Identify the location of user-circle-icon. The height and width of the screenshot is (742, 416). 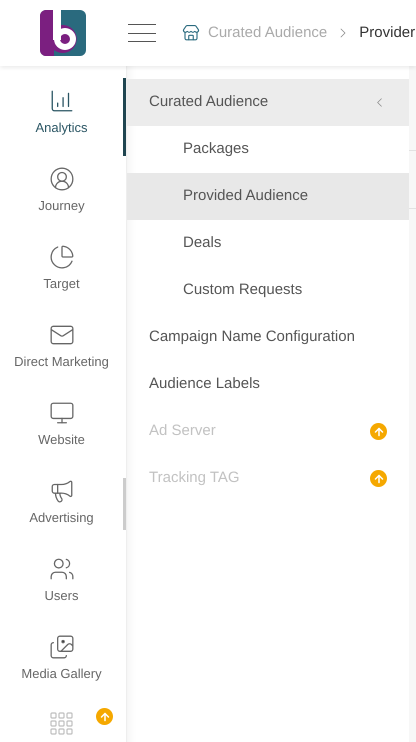
(61, 179).